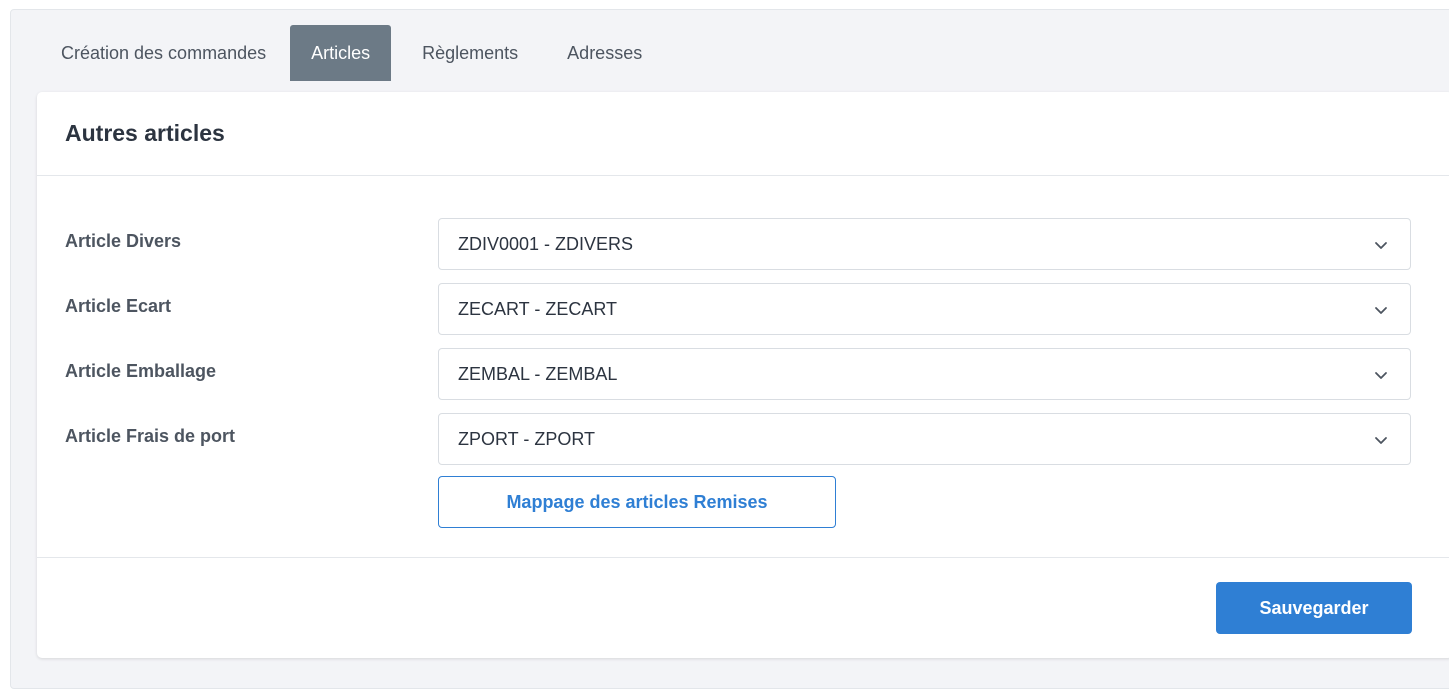 The image size is (1449, 689). What do you see at coordinates (527, 439) in the screenshot?
I see `select-value: ZPORT - ZPORT` at bounding box center [527, 439].